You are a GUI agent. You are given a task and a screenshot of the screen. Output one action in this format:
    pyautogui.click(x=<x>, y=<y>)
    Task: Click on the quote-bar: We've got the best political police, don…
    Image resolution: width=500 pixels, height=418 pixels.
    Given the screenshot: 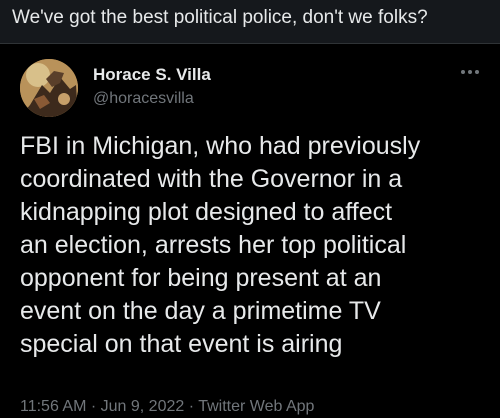 What is the action you would take?
    pyautogui.click(x=250, y=22)
    